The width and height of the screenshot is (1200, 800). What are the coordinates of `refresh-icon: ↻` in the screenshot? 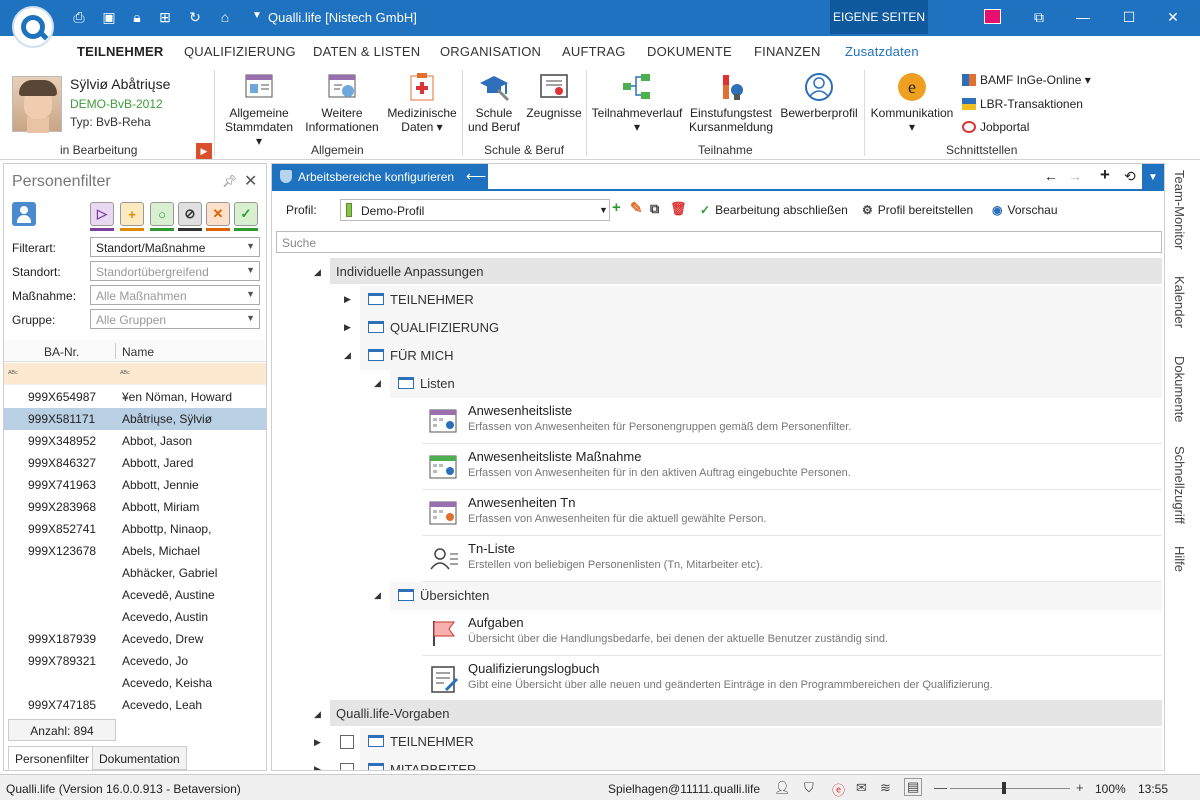 It's located at (195, 17).